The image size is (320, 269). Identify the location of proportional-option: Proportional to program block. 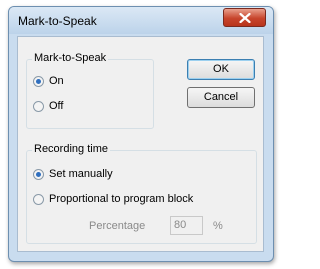
(113, 199).